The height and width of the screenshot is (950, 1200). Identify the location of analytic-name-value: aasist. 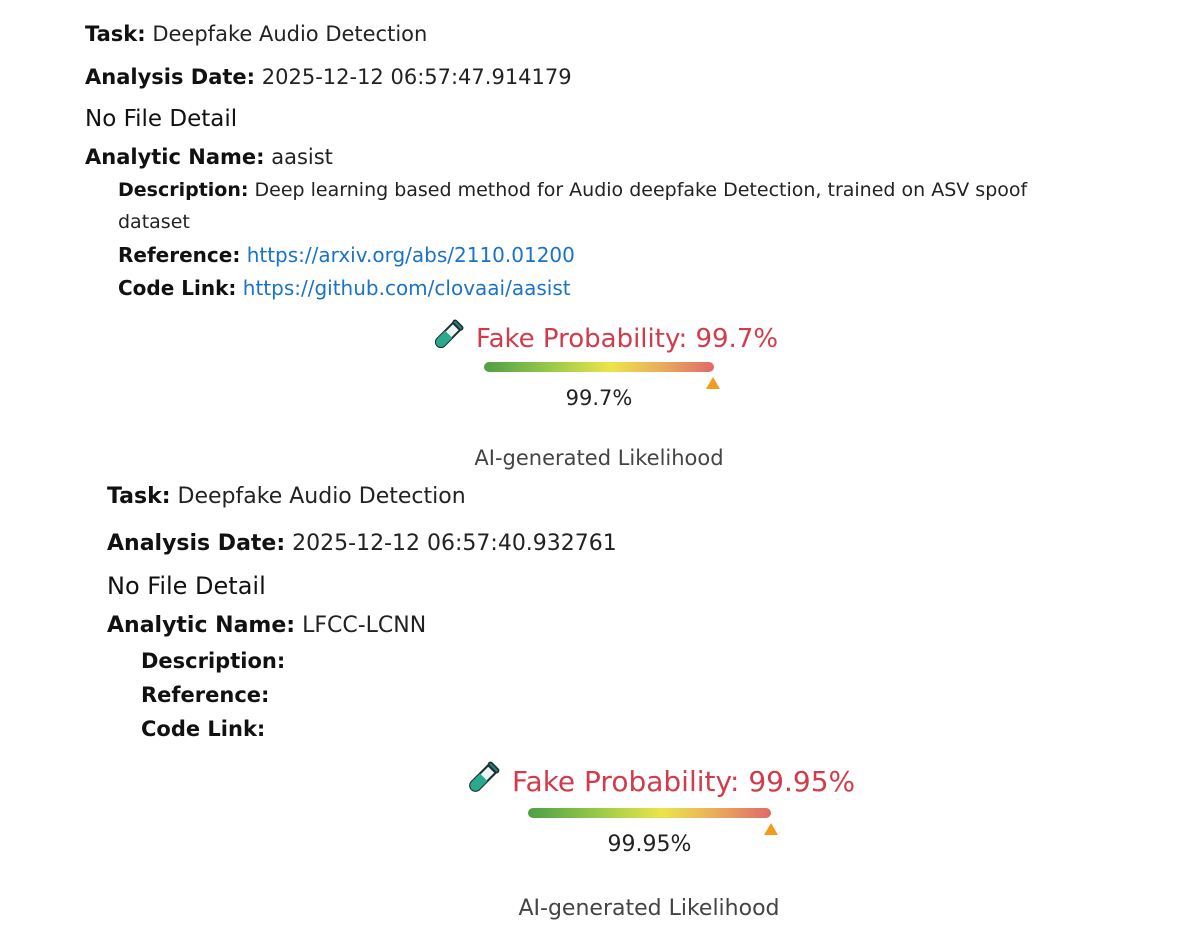
(302, 157).